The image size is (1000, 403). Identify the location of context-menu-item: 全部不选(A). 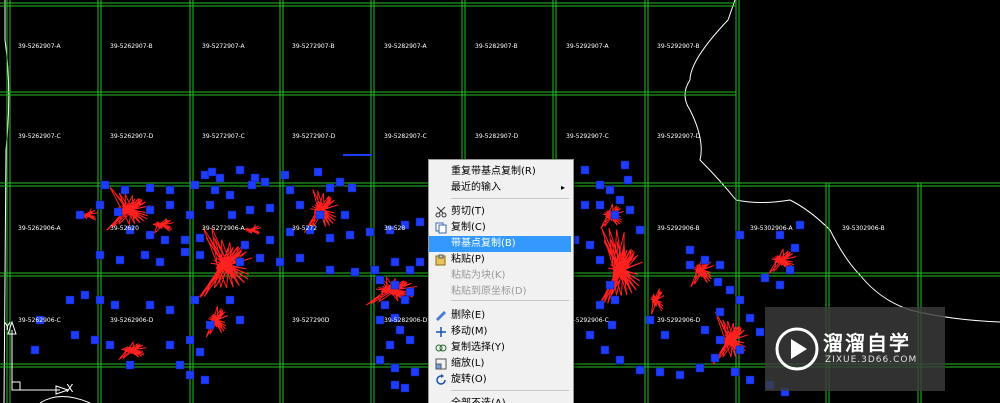
(500, 399).